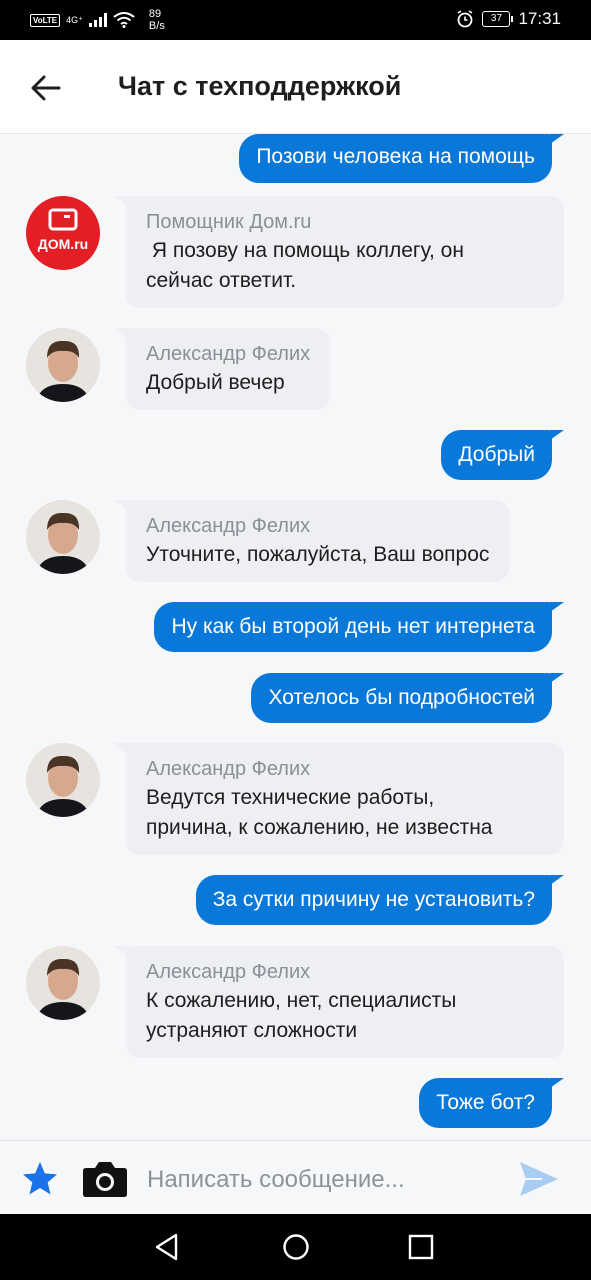 Image resolution: width=591 pixels, height=1280 pixels. Describe the element at coordinates (74, 20) in the screenshot. I see `network-type: 4G⁺` at that location.